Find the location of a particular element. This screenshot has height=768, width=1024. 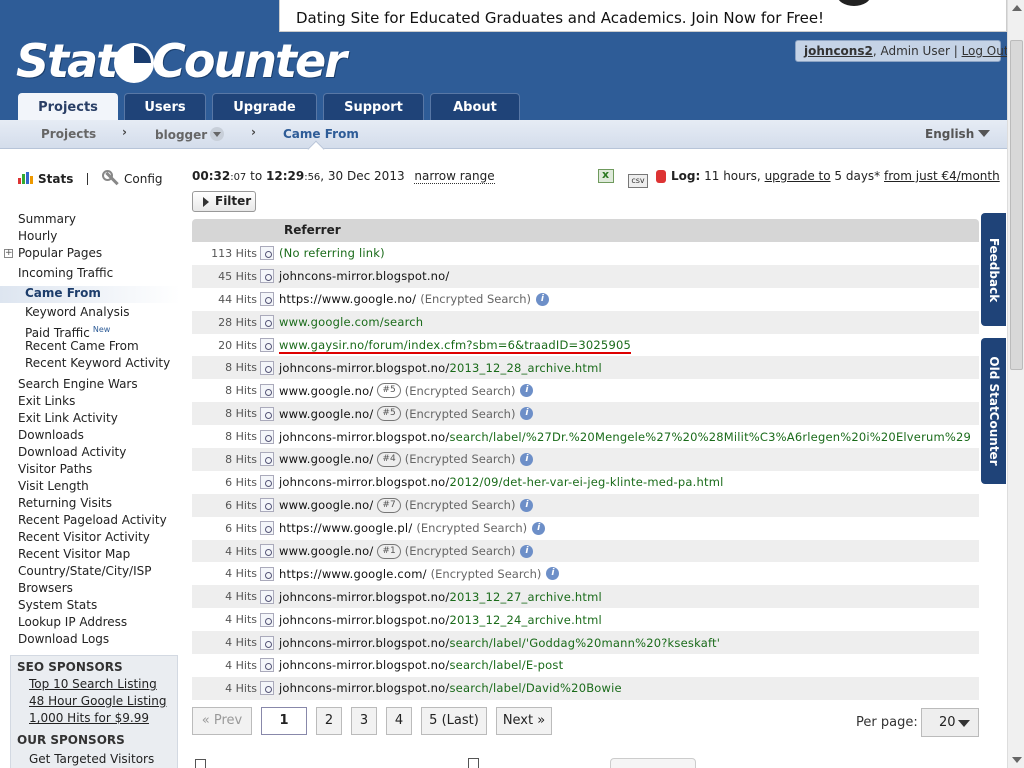

filter-button: Filter is located at coordinates (224, 201).